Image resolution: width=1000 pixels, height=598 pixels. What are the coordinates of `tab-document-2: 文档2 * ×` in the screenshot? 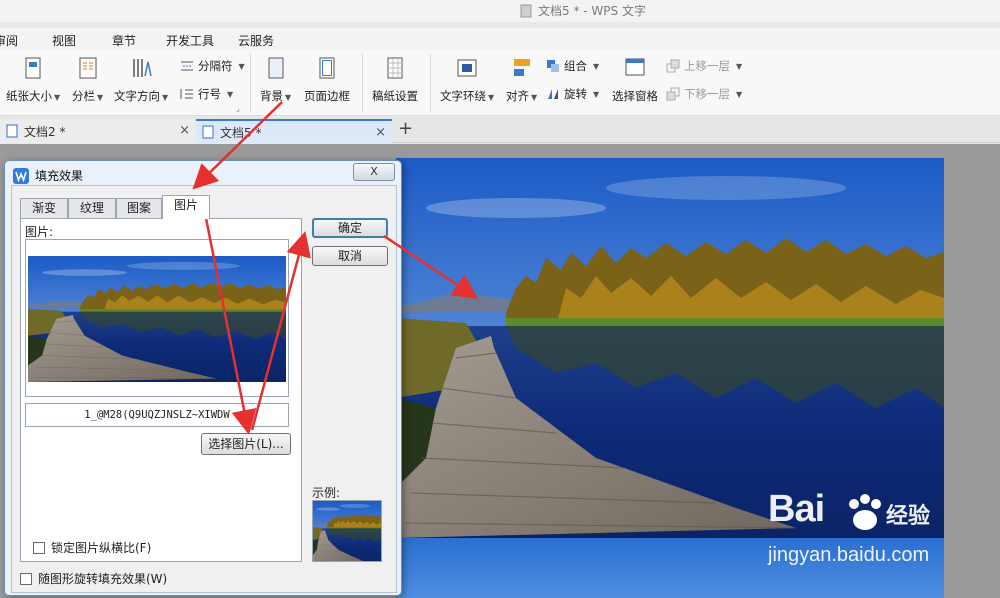 It's located at (98, 131).